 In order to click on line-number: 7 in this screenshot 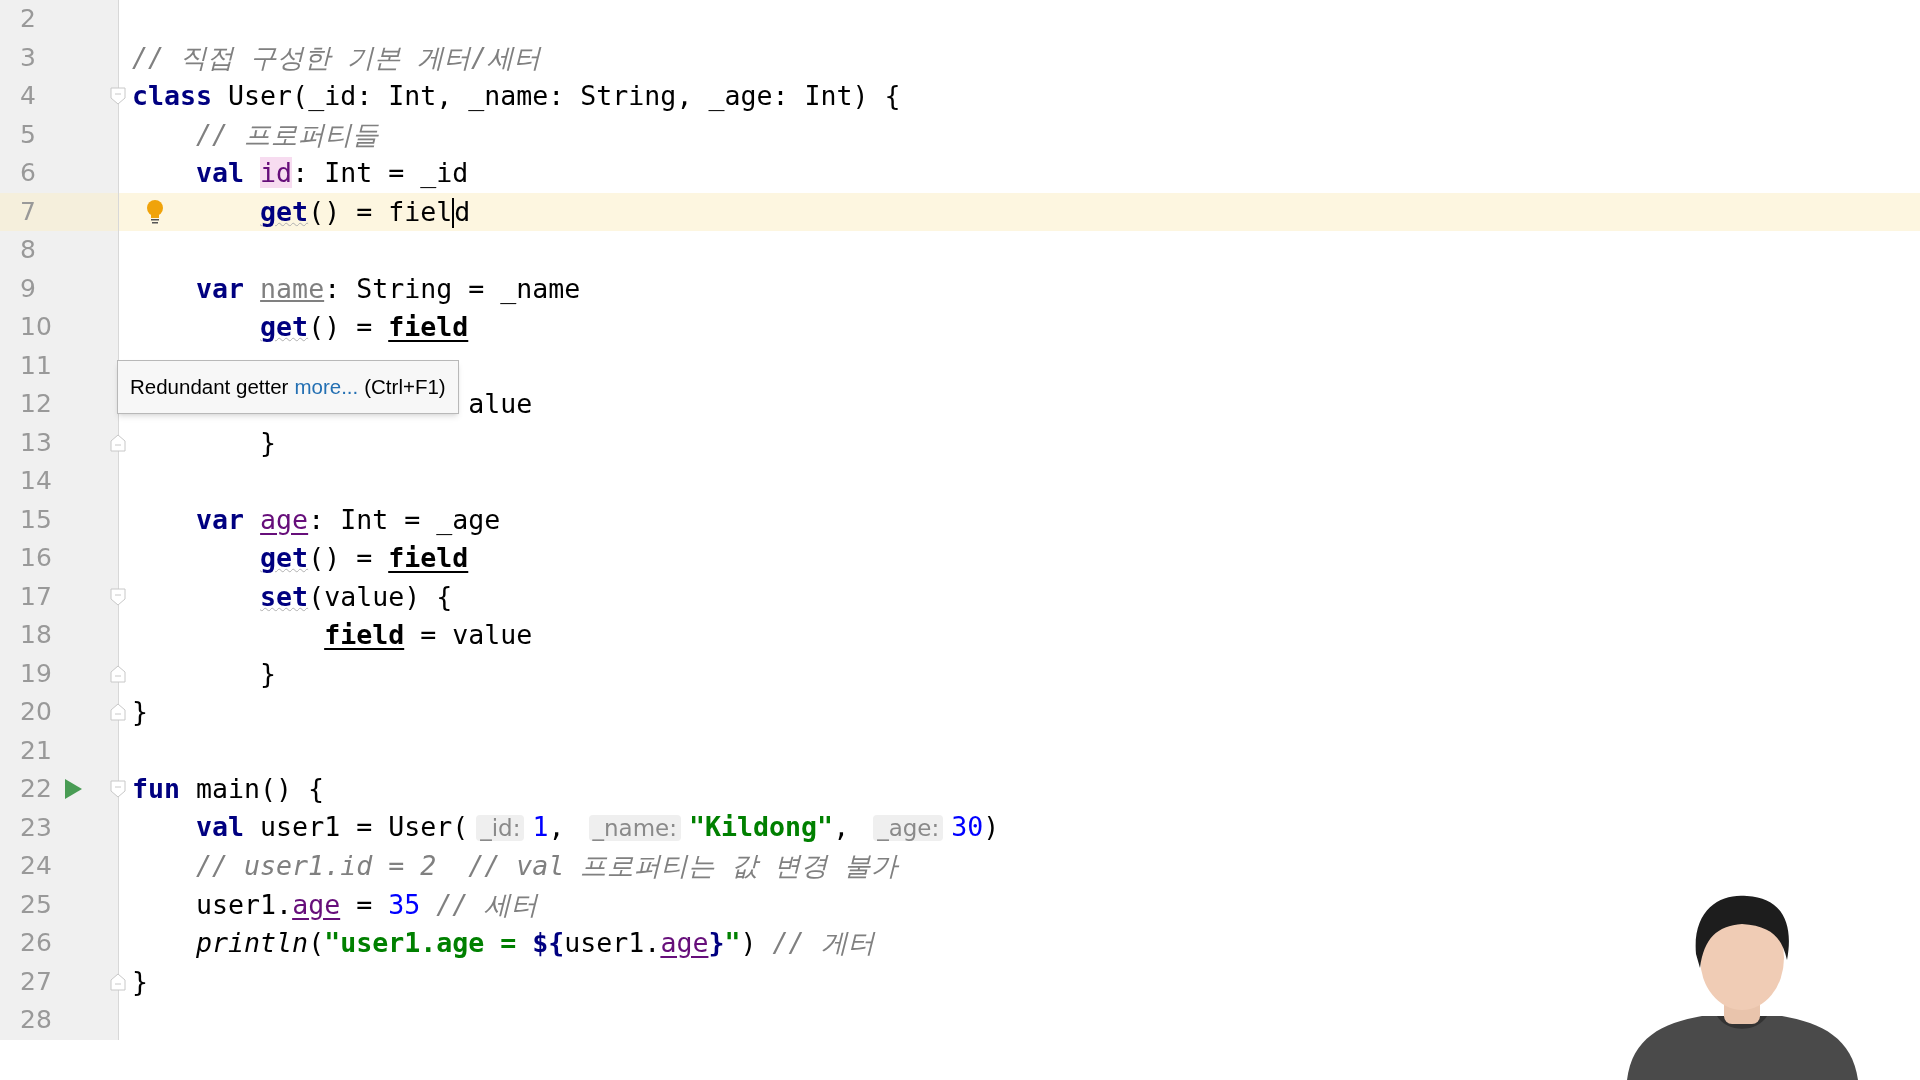, I will do `click(28, 211)`.